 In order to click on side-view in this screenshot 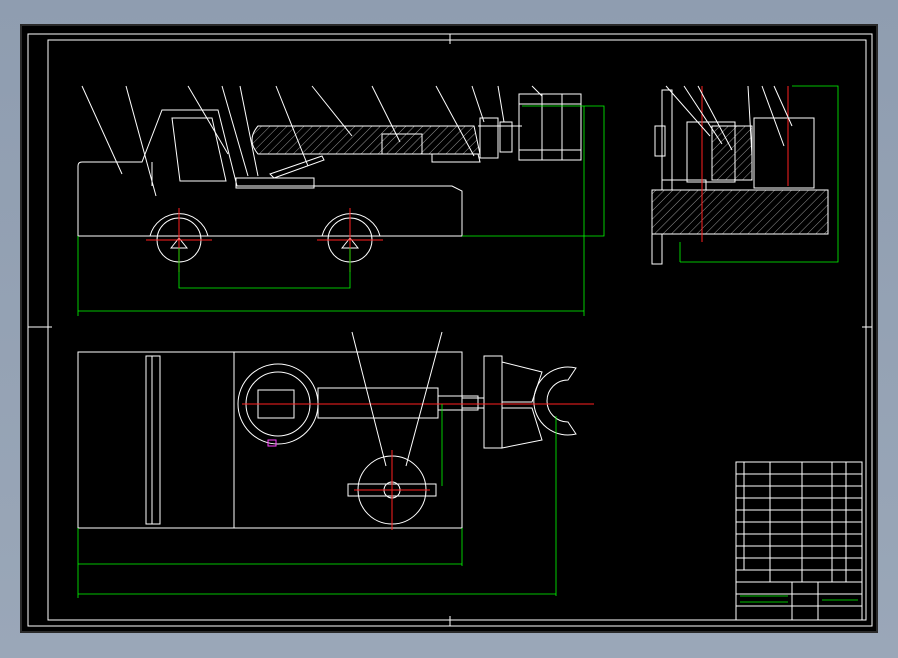, I will do `click(745, 175)`.